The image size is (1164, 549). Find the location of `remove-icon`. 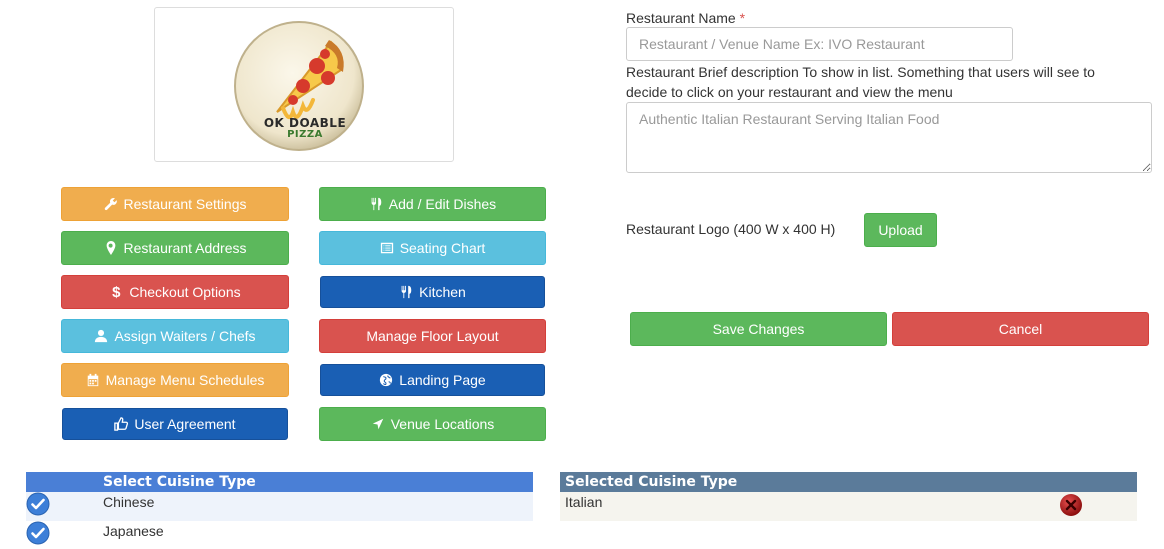

remove-icon is located at coordinates (1071, 505).